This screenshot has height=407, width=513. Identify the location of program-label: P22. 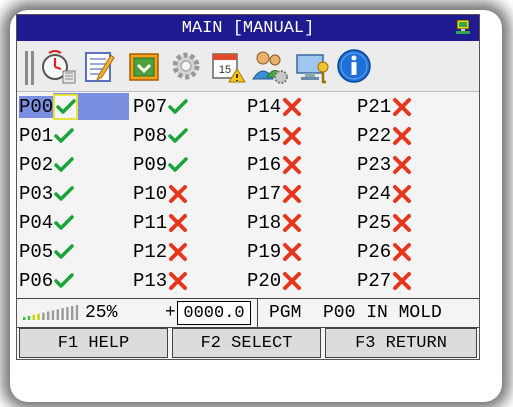
(374, 135).